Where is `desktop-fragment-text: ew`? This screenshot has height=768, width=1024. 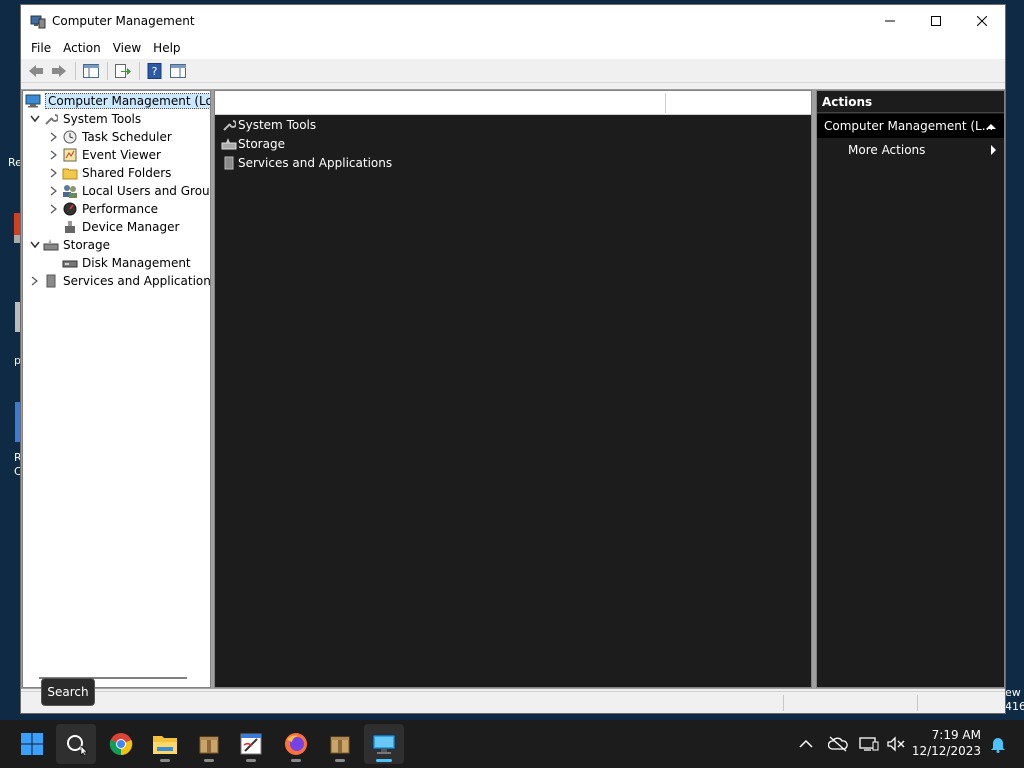
desktop-fragment-text: ew is located at coordinates (1013, 692).